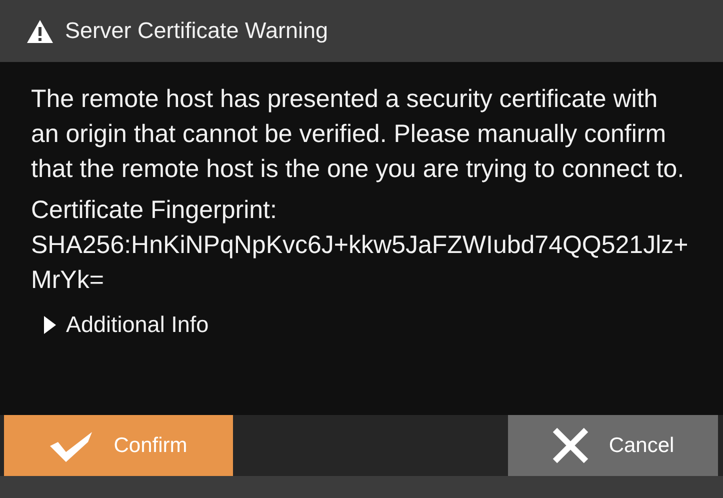 This screenshot has width=723, height=498. What do you see at coordinates (154, 210) in the screenshot?
I see `fingerprint-label: Certificate Fingerprint:` at bounding box center [154, 210].